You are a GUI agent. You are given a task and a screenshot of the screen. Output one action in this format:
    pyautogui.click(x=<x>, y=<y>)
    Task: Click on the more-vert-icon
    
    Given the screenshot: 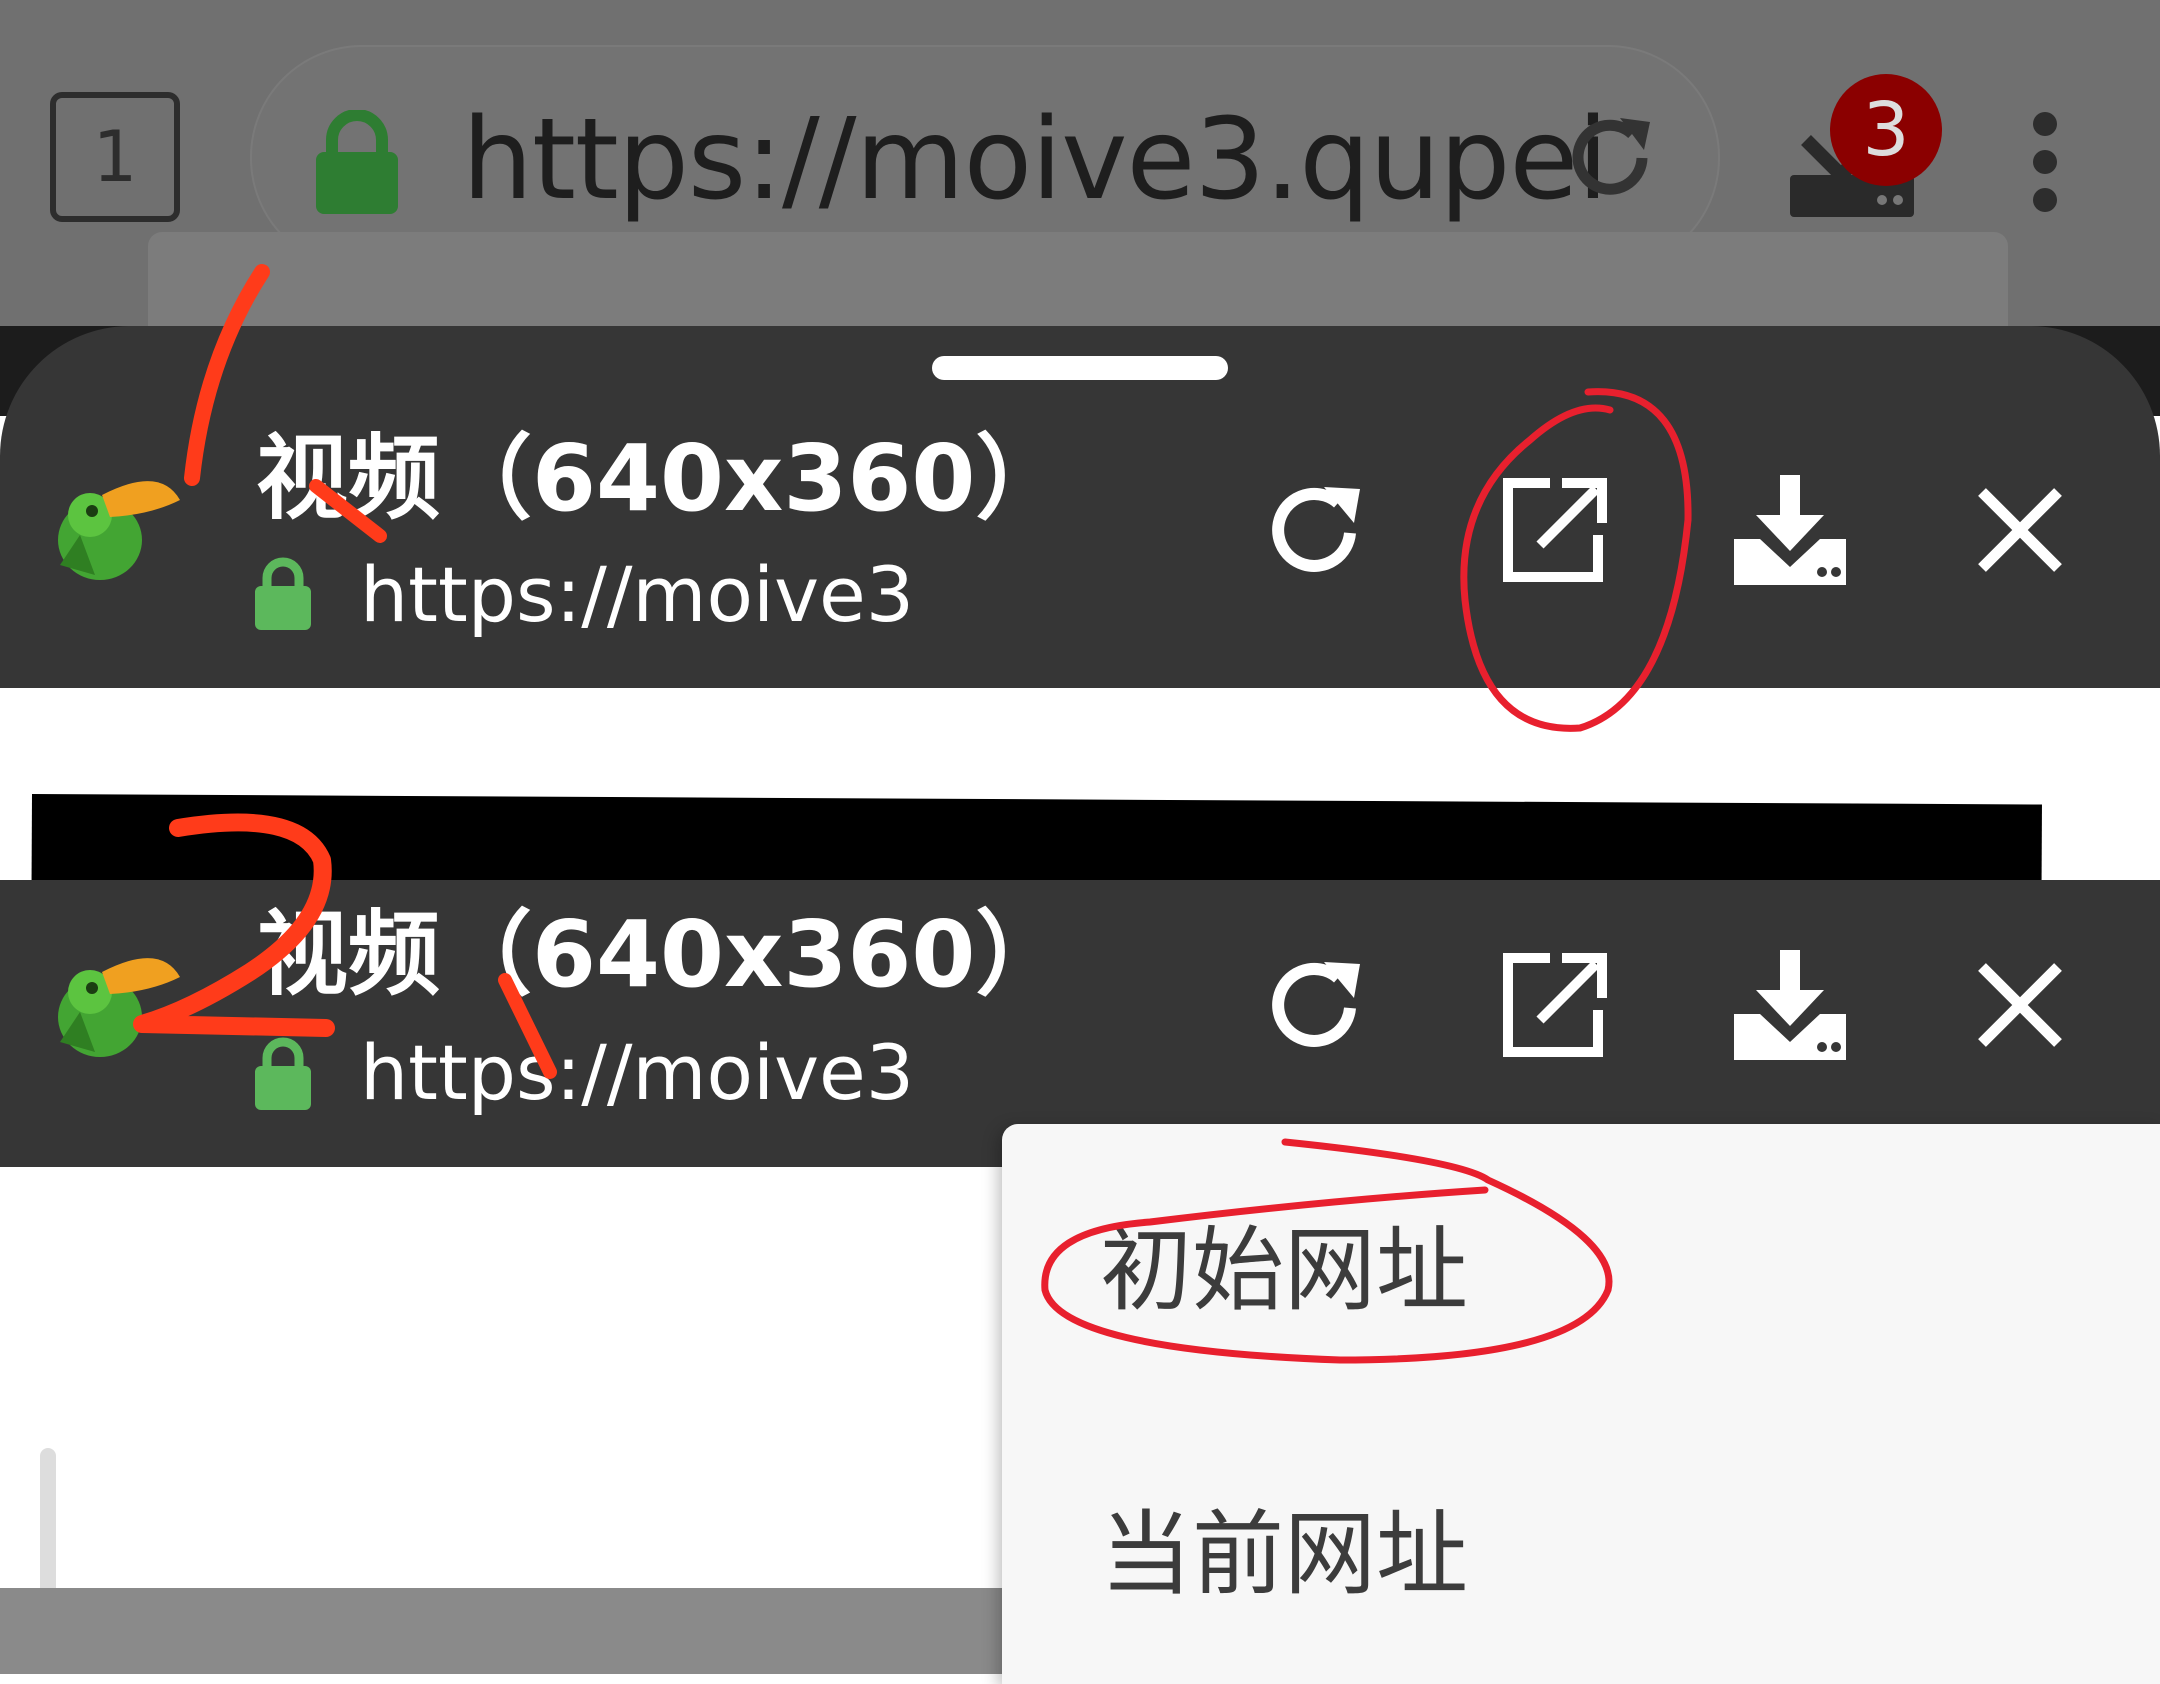 What is the action you would take?
    pyautogui.click(x=2045, y=164)
    